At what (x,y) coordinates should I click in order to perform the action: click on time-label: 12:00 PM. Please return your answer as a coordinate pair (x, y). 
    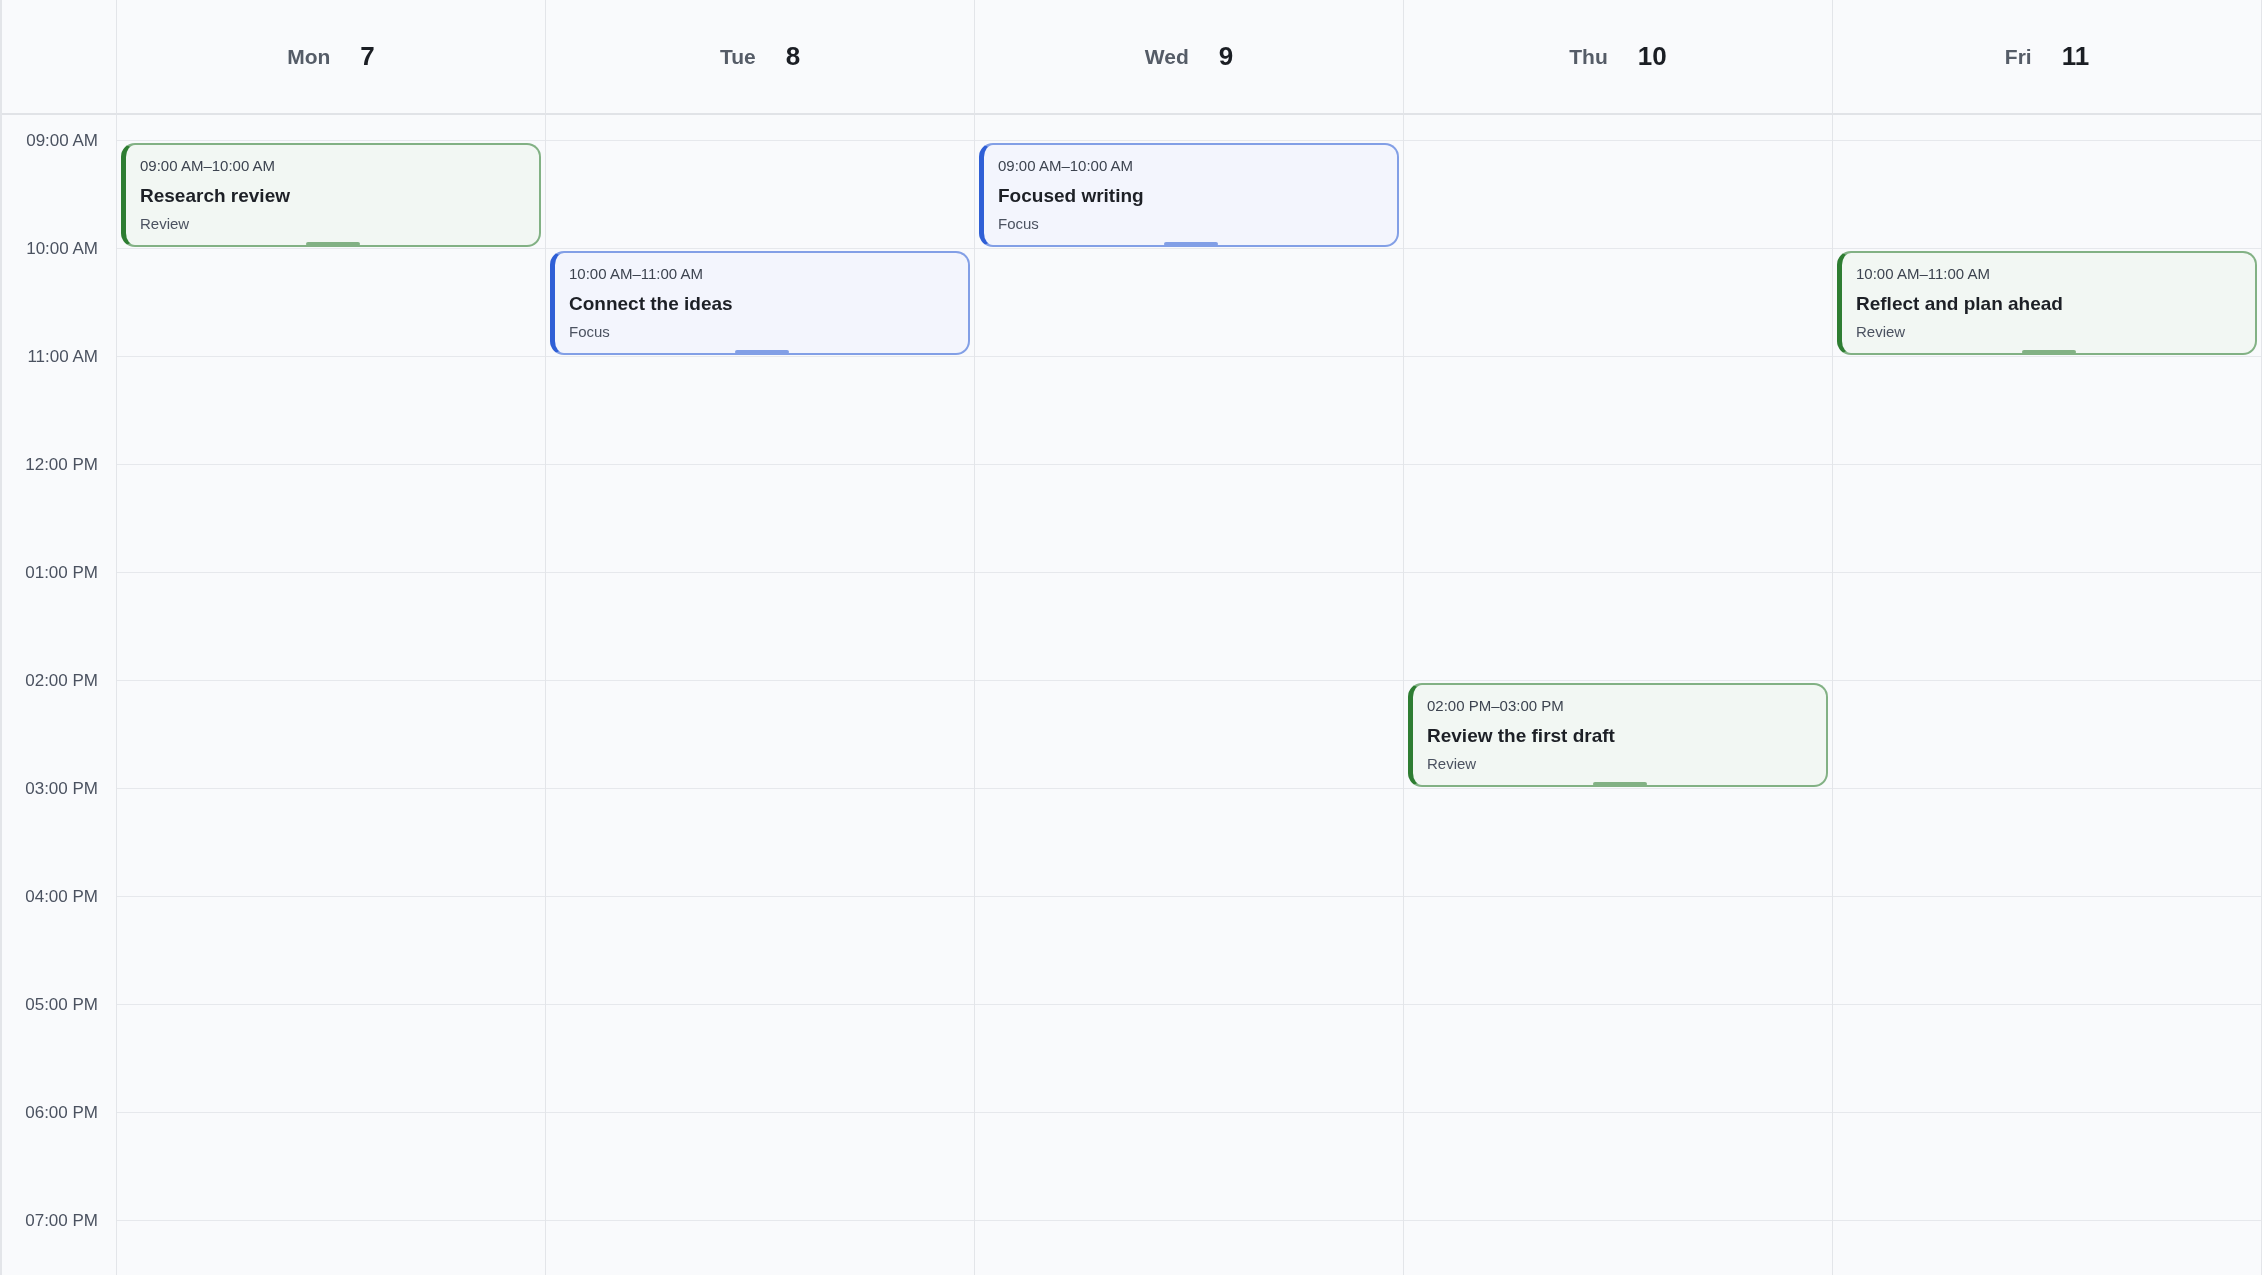
    Looking at the image, I should click on (61, 465).